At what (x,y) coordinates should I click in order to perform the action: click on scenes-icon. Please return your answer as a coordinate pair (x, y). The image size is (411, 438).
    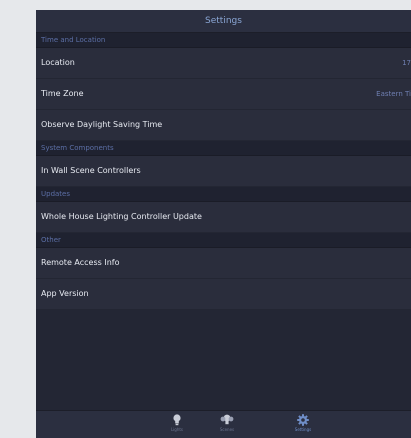
    Looking at the image, I should click on (227, 419).